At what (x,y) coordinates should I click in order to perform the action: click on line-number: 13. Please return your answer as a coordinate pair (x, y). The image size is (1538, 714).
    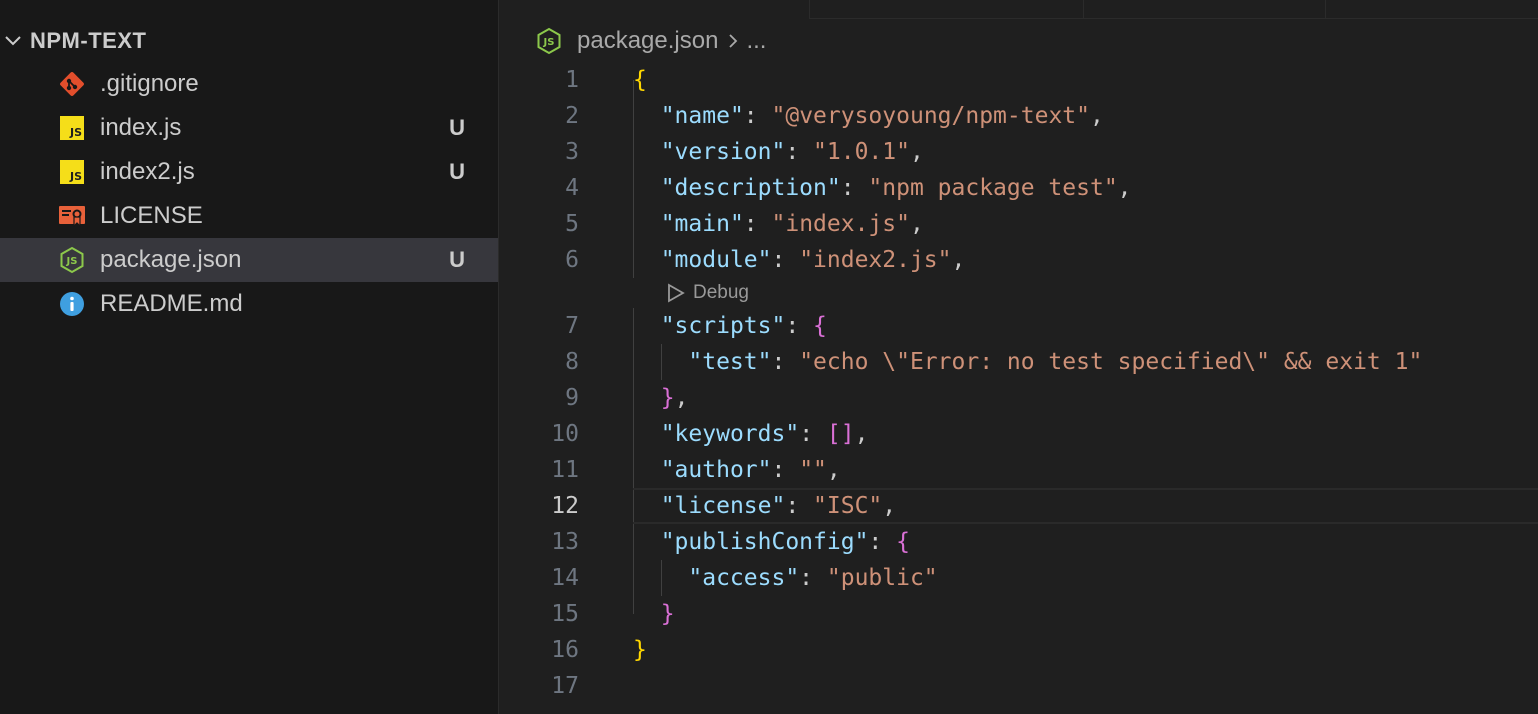
    Looking at the image, I should click on (565, 542).